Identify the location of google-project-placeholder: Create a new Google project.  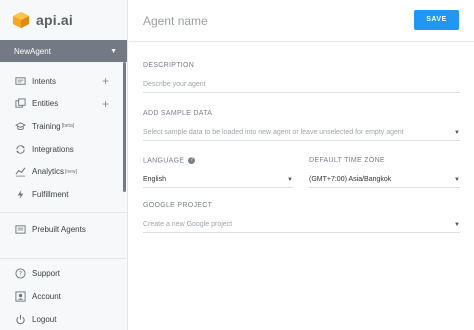
(188, 224).